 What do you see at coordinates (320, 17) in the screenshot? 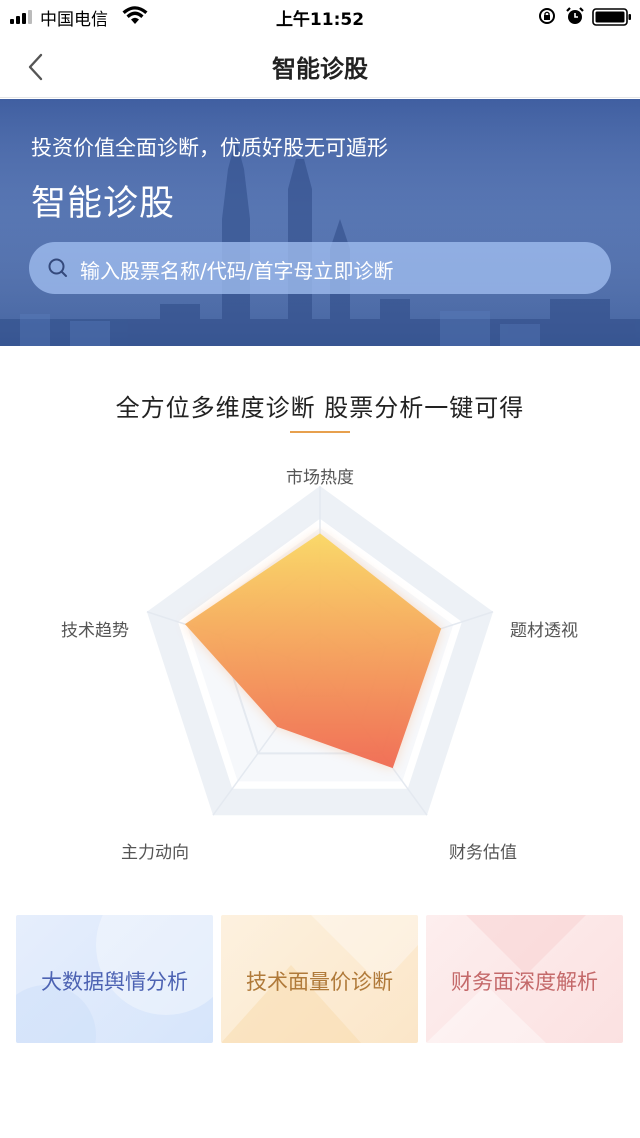
I see `status-bar: 中国电信 上午11:52` at bounding box center [320, 17].